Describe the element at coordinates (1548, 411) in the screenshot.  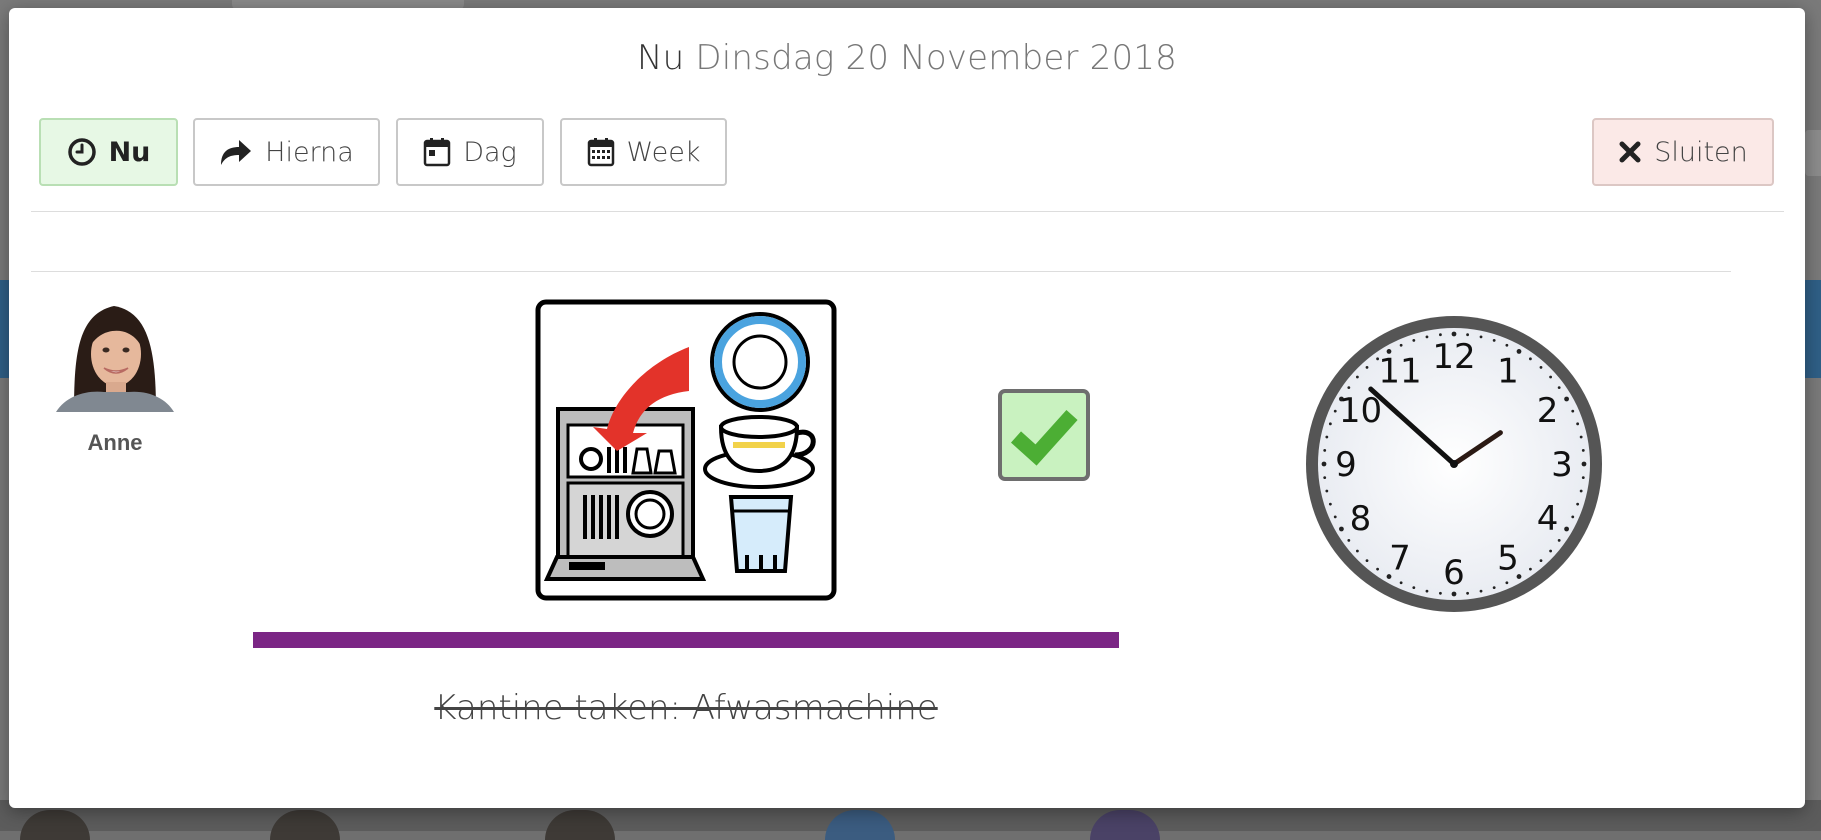
I see `clock-numeral: 2` at that location.